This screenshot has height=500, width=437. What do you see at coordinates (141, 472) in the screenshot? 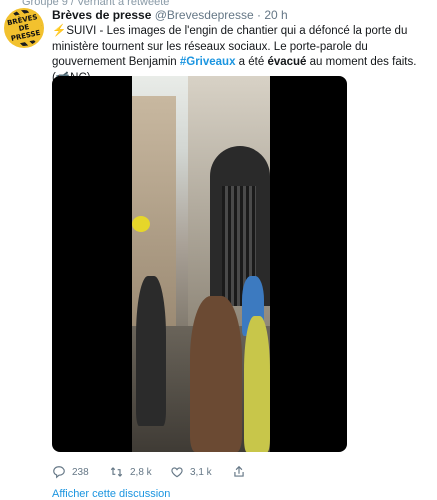
I see `retweet-count: 2,8 k` at bounding box center [141, 472].